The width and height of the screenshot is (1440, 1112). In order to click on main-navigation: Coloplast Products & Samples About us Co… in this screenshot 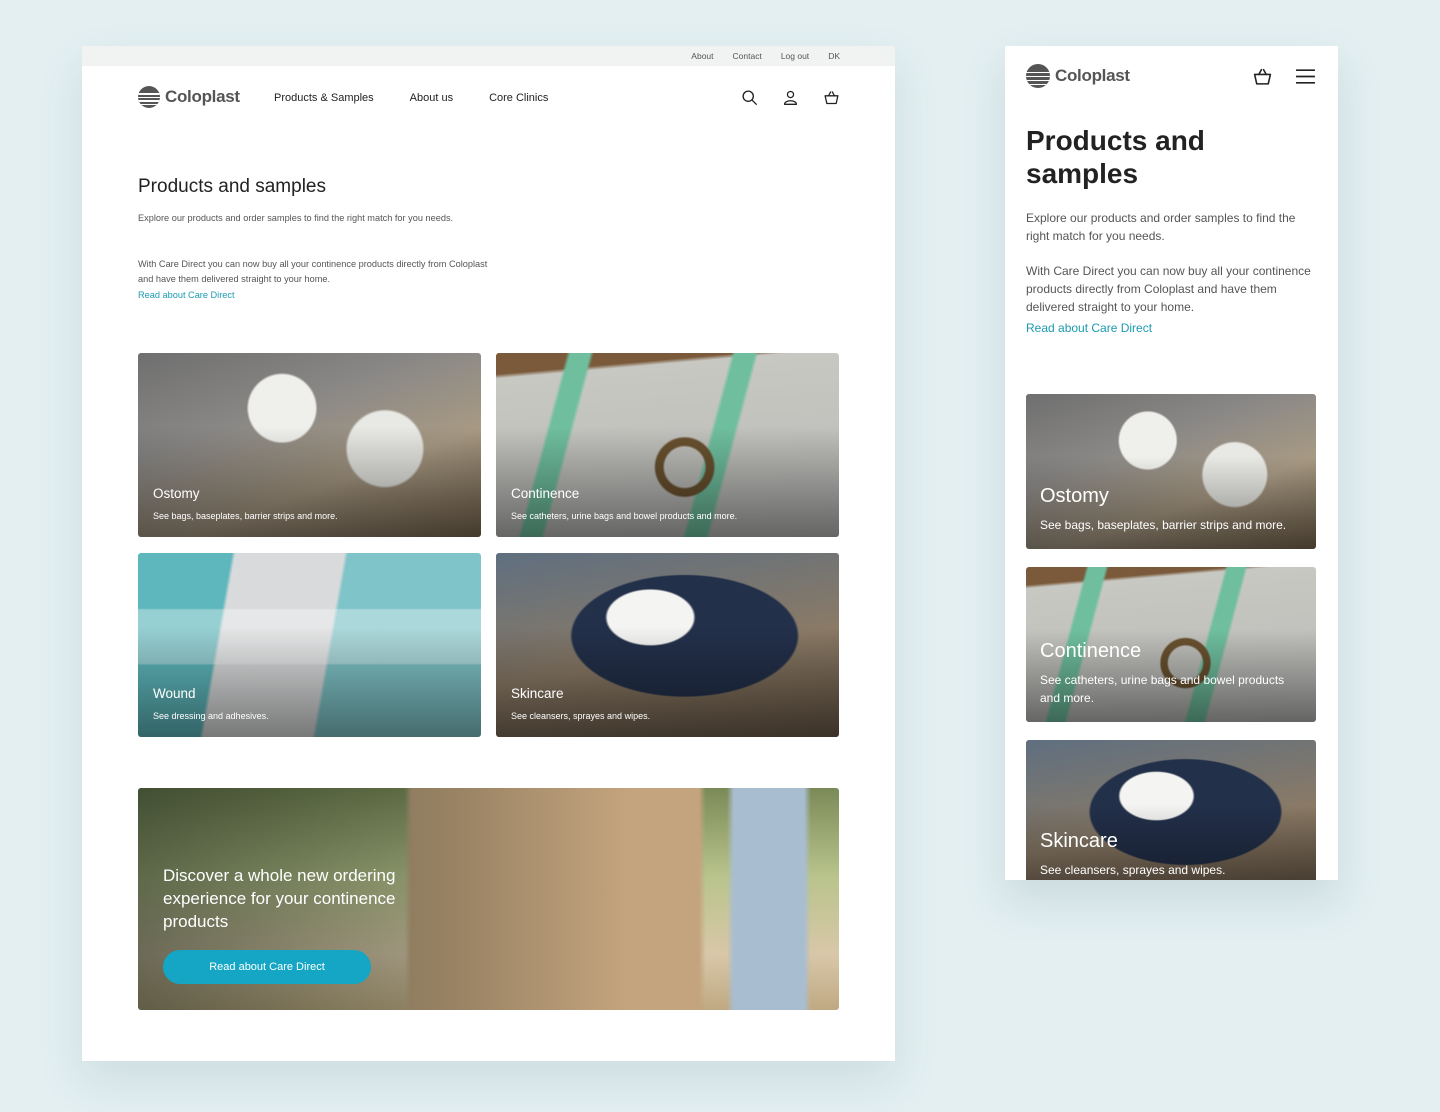, I will do `click(488, 97)`.